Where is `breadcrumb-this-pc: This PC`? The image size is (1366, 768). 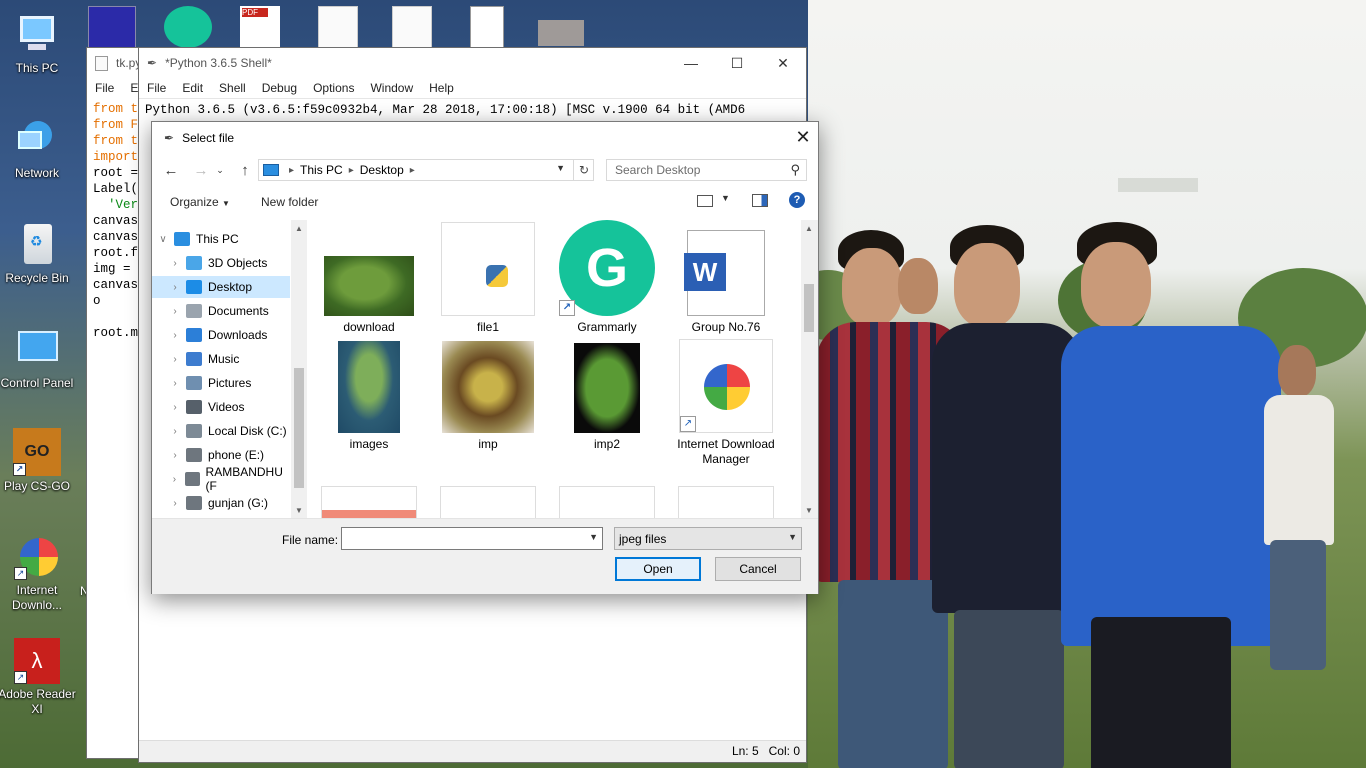
breadcrumb-this-pc: This PC is located at coordinates (321, 170).